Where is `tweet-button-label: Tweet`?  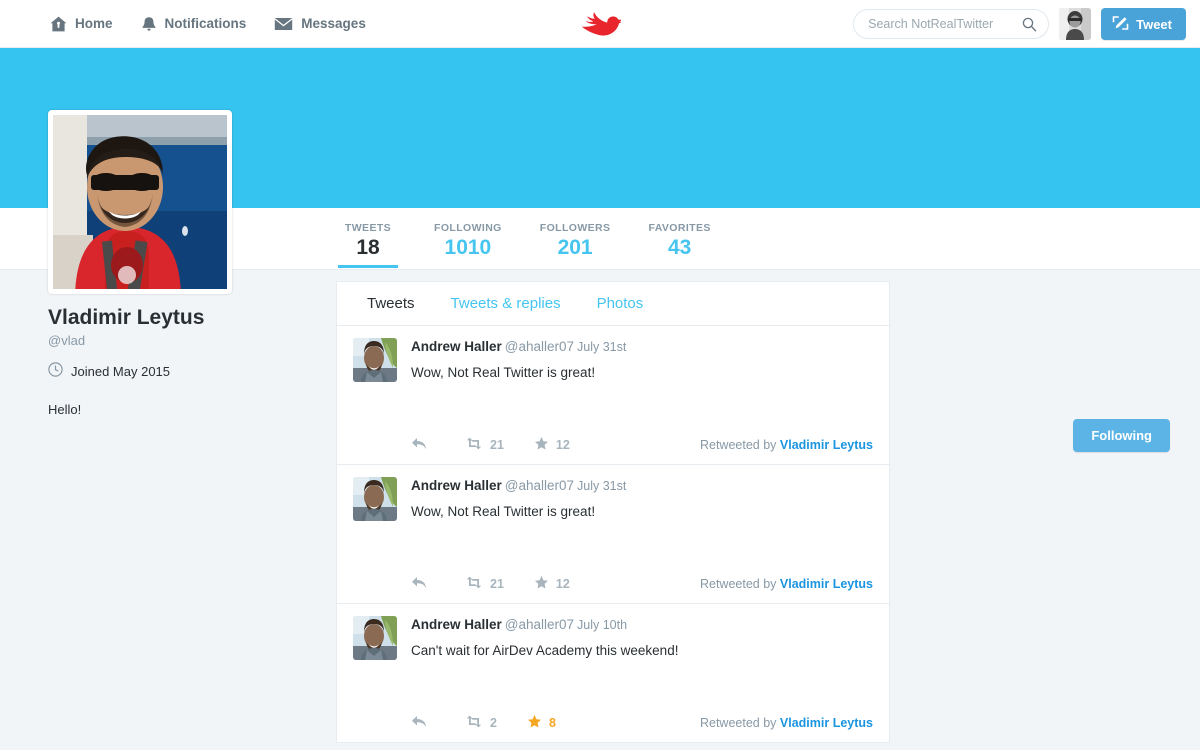
tweet-button-label: Tweet is located at coordinates (1154, 24).